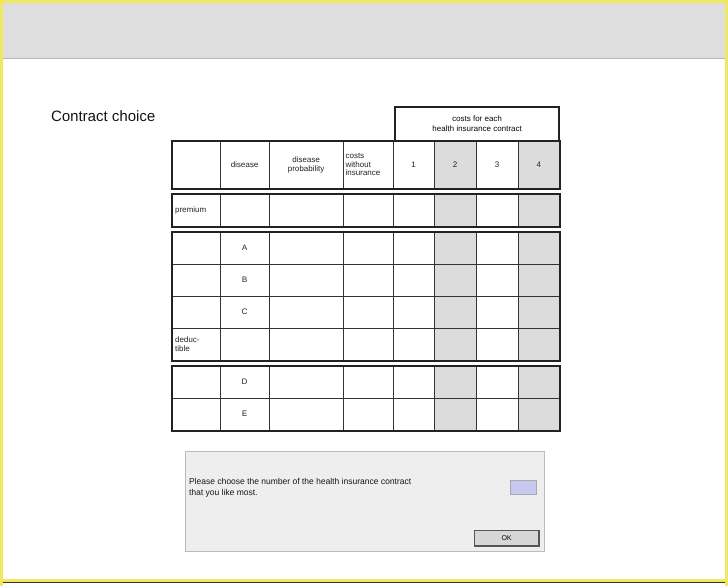 The width and height of the screenshot is (728, 586). Describe the element at coordinates (196, 344) in the screenshot. I see `row-label: deduc- tible` at that location.